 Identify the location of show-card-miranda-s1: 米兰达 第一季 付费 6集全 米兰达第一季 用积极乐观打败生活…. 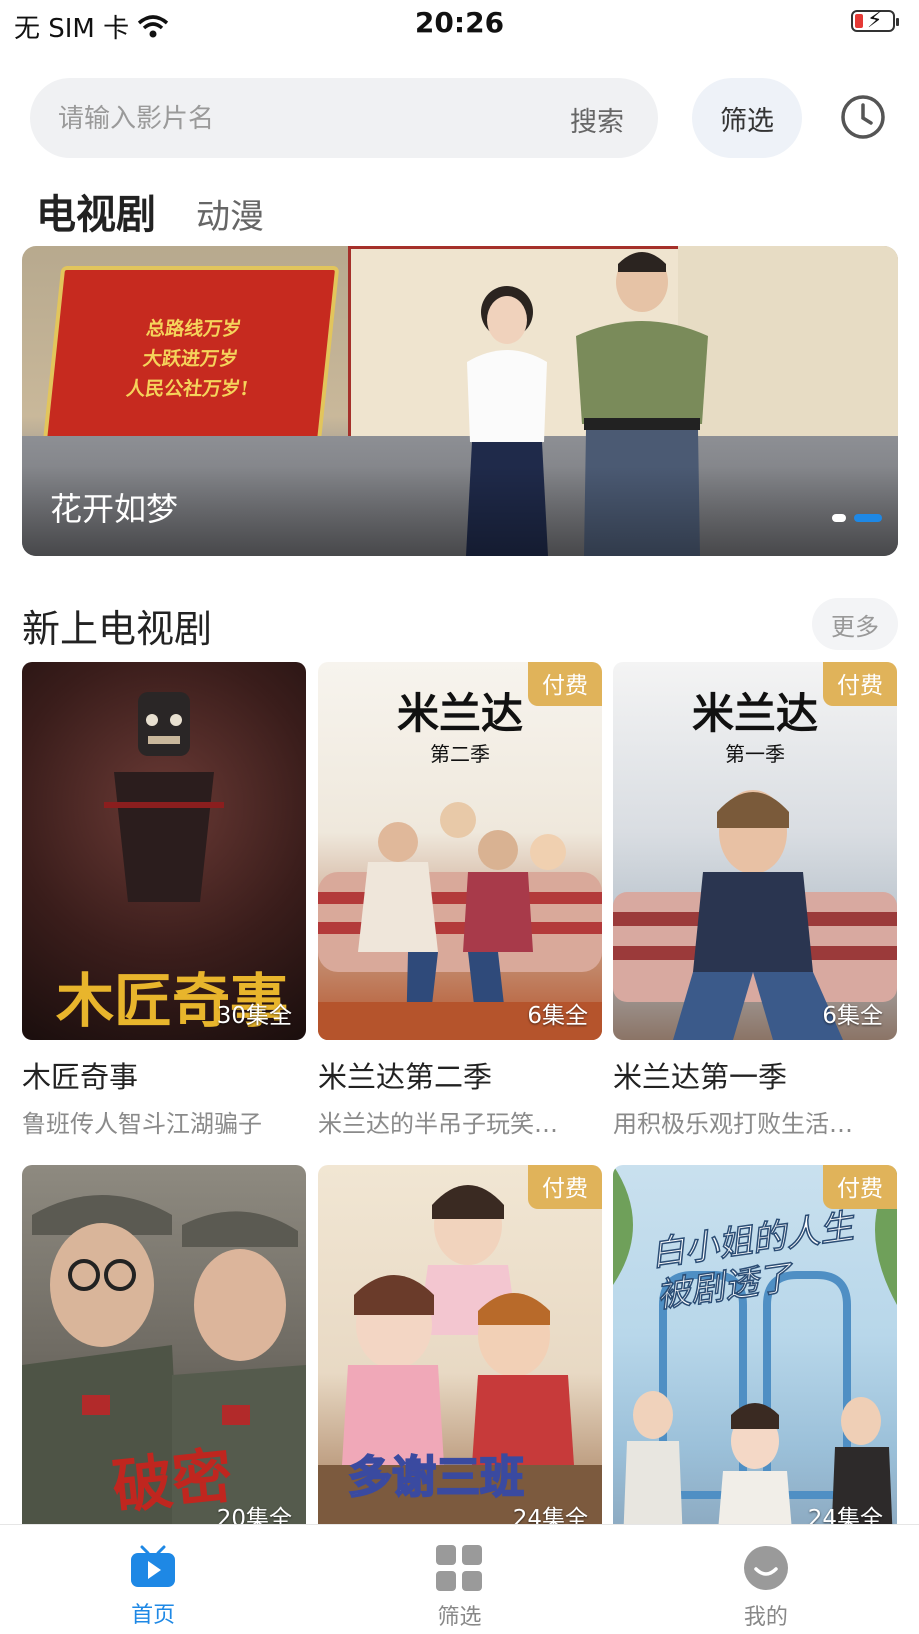
(755, 900).